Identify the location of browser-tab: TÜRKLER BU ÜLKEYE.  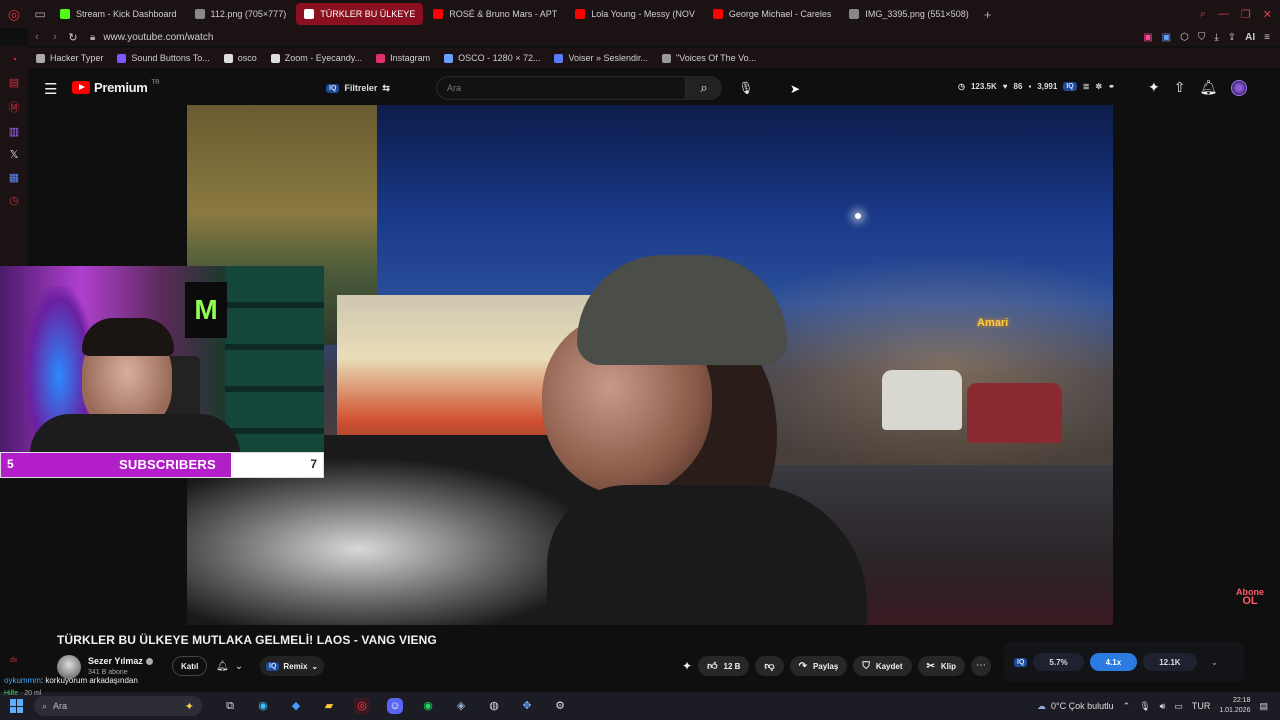
(360, 14).